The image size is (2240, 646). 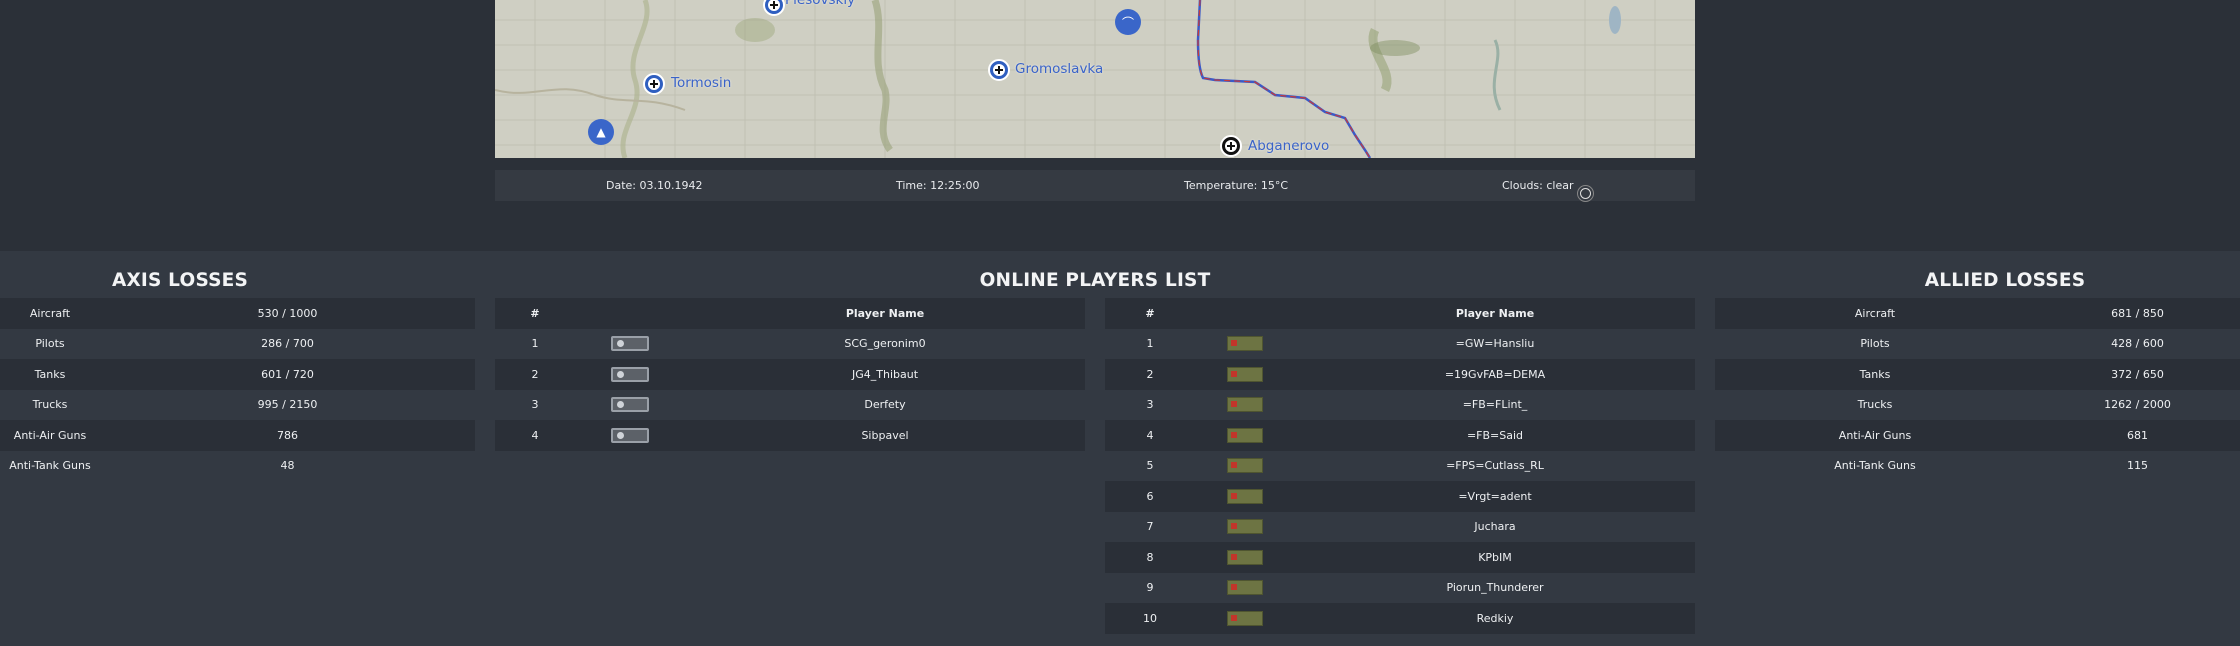 I want to click on player-name: Redkiy, so click(x=1495, y=618).